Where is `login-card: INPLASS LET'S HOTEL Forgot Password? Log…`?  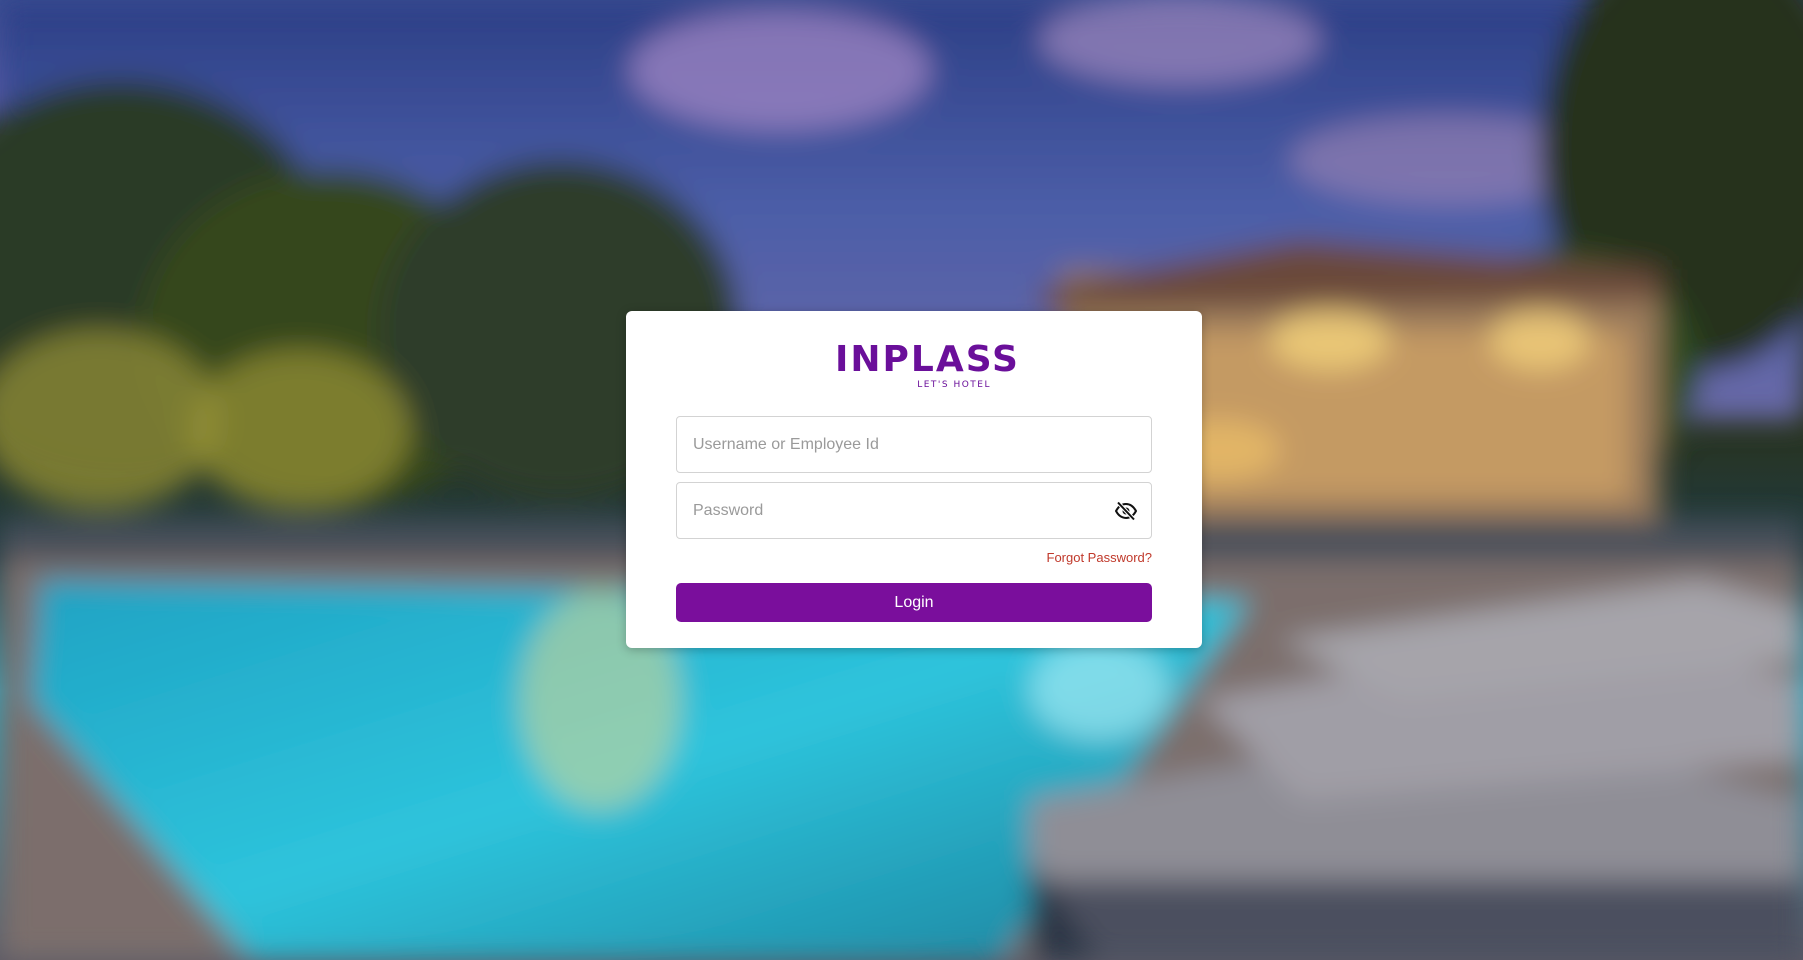 login-card: INPLASS LET'S HOTEL Forgot Password? Log… is located at coordinates (914, 479).